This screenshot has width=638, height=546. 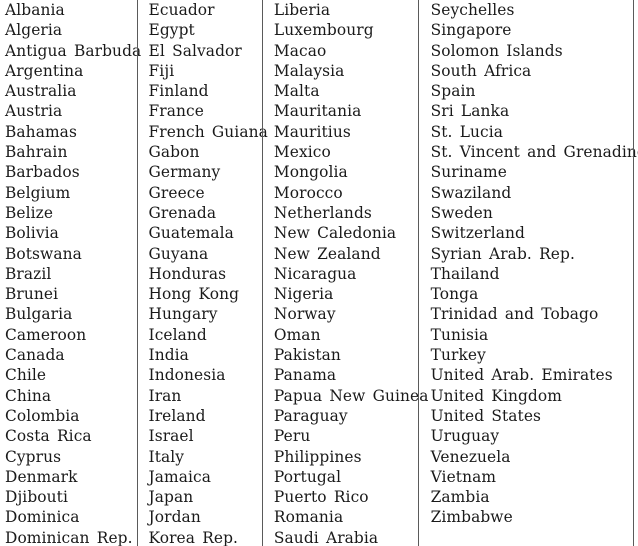 What do you see at coordinates (467, 131) in the screenshot?
I see `country-list-item: St. Lucia` at bounding box center [467, 131].